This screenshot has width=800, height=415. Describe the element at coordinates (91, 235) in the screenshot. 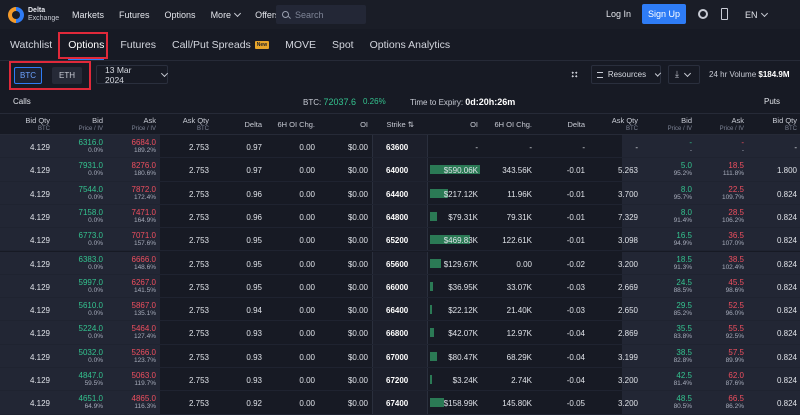

I see `call-bid-price: 6773.0` at that location.